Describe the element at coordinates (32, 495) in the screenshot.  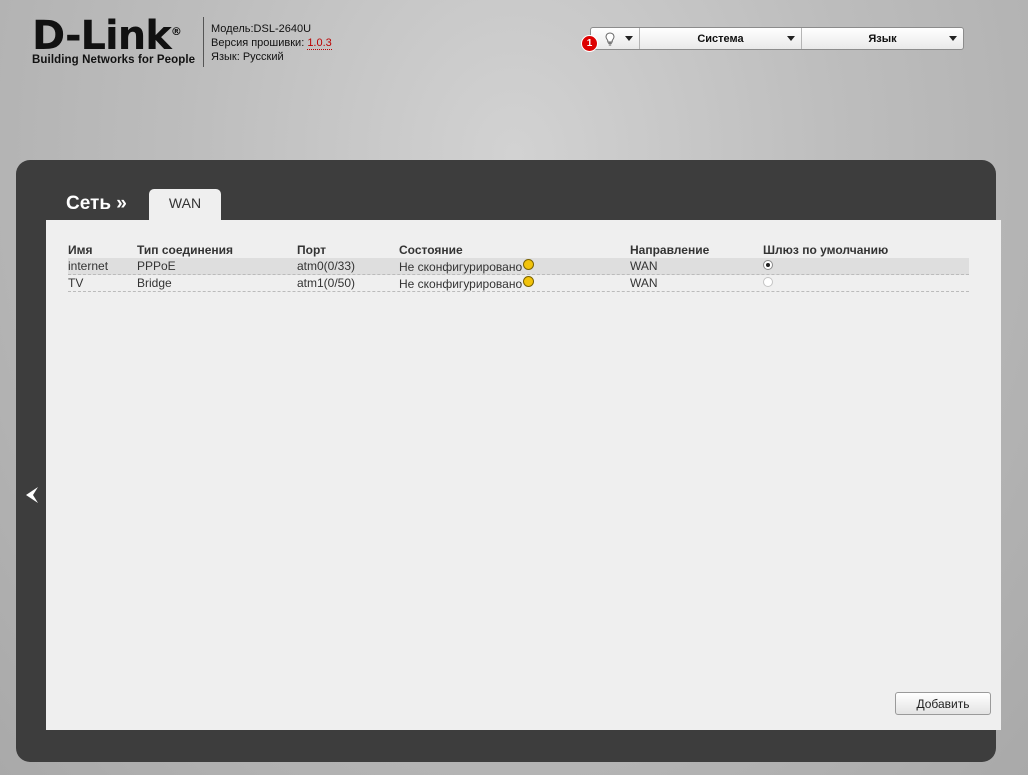
I see `back-arrow-icon` at that location.